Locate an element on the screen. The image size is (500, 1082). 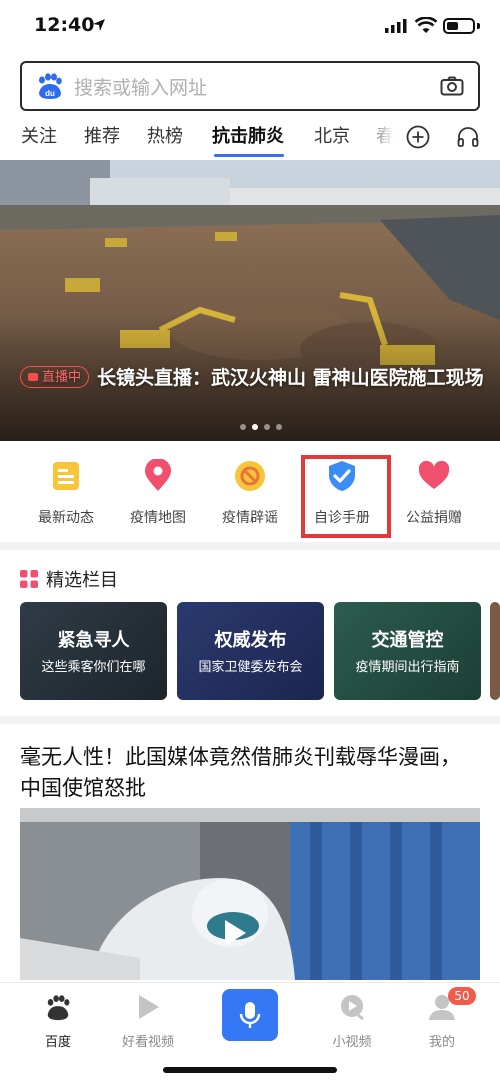
baidu-logo-text: du is located at coordinates (50, 93).